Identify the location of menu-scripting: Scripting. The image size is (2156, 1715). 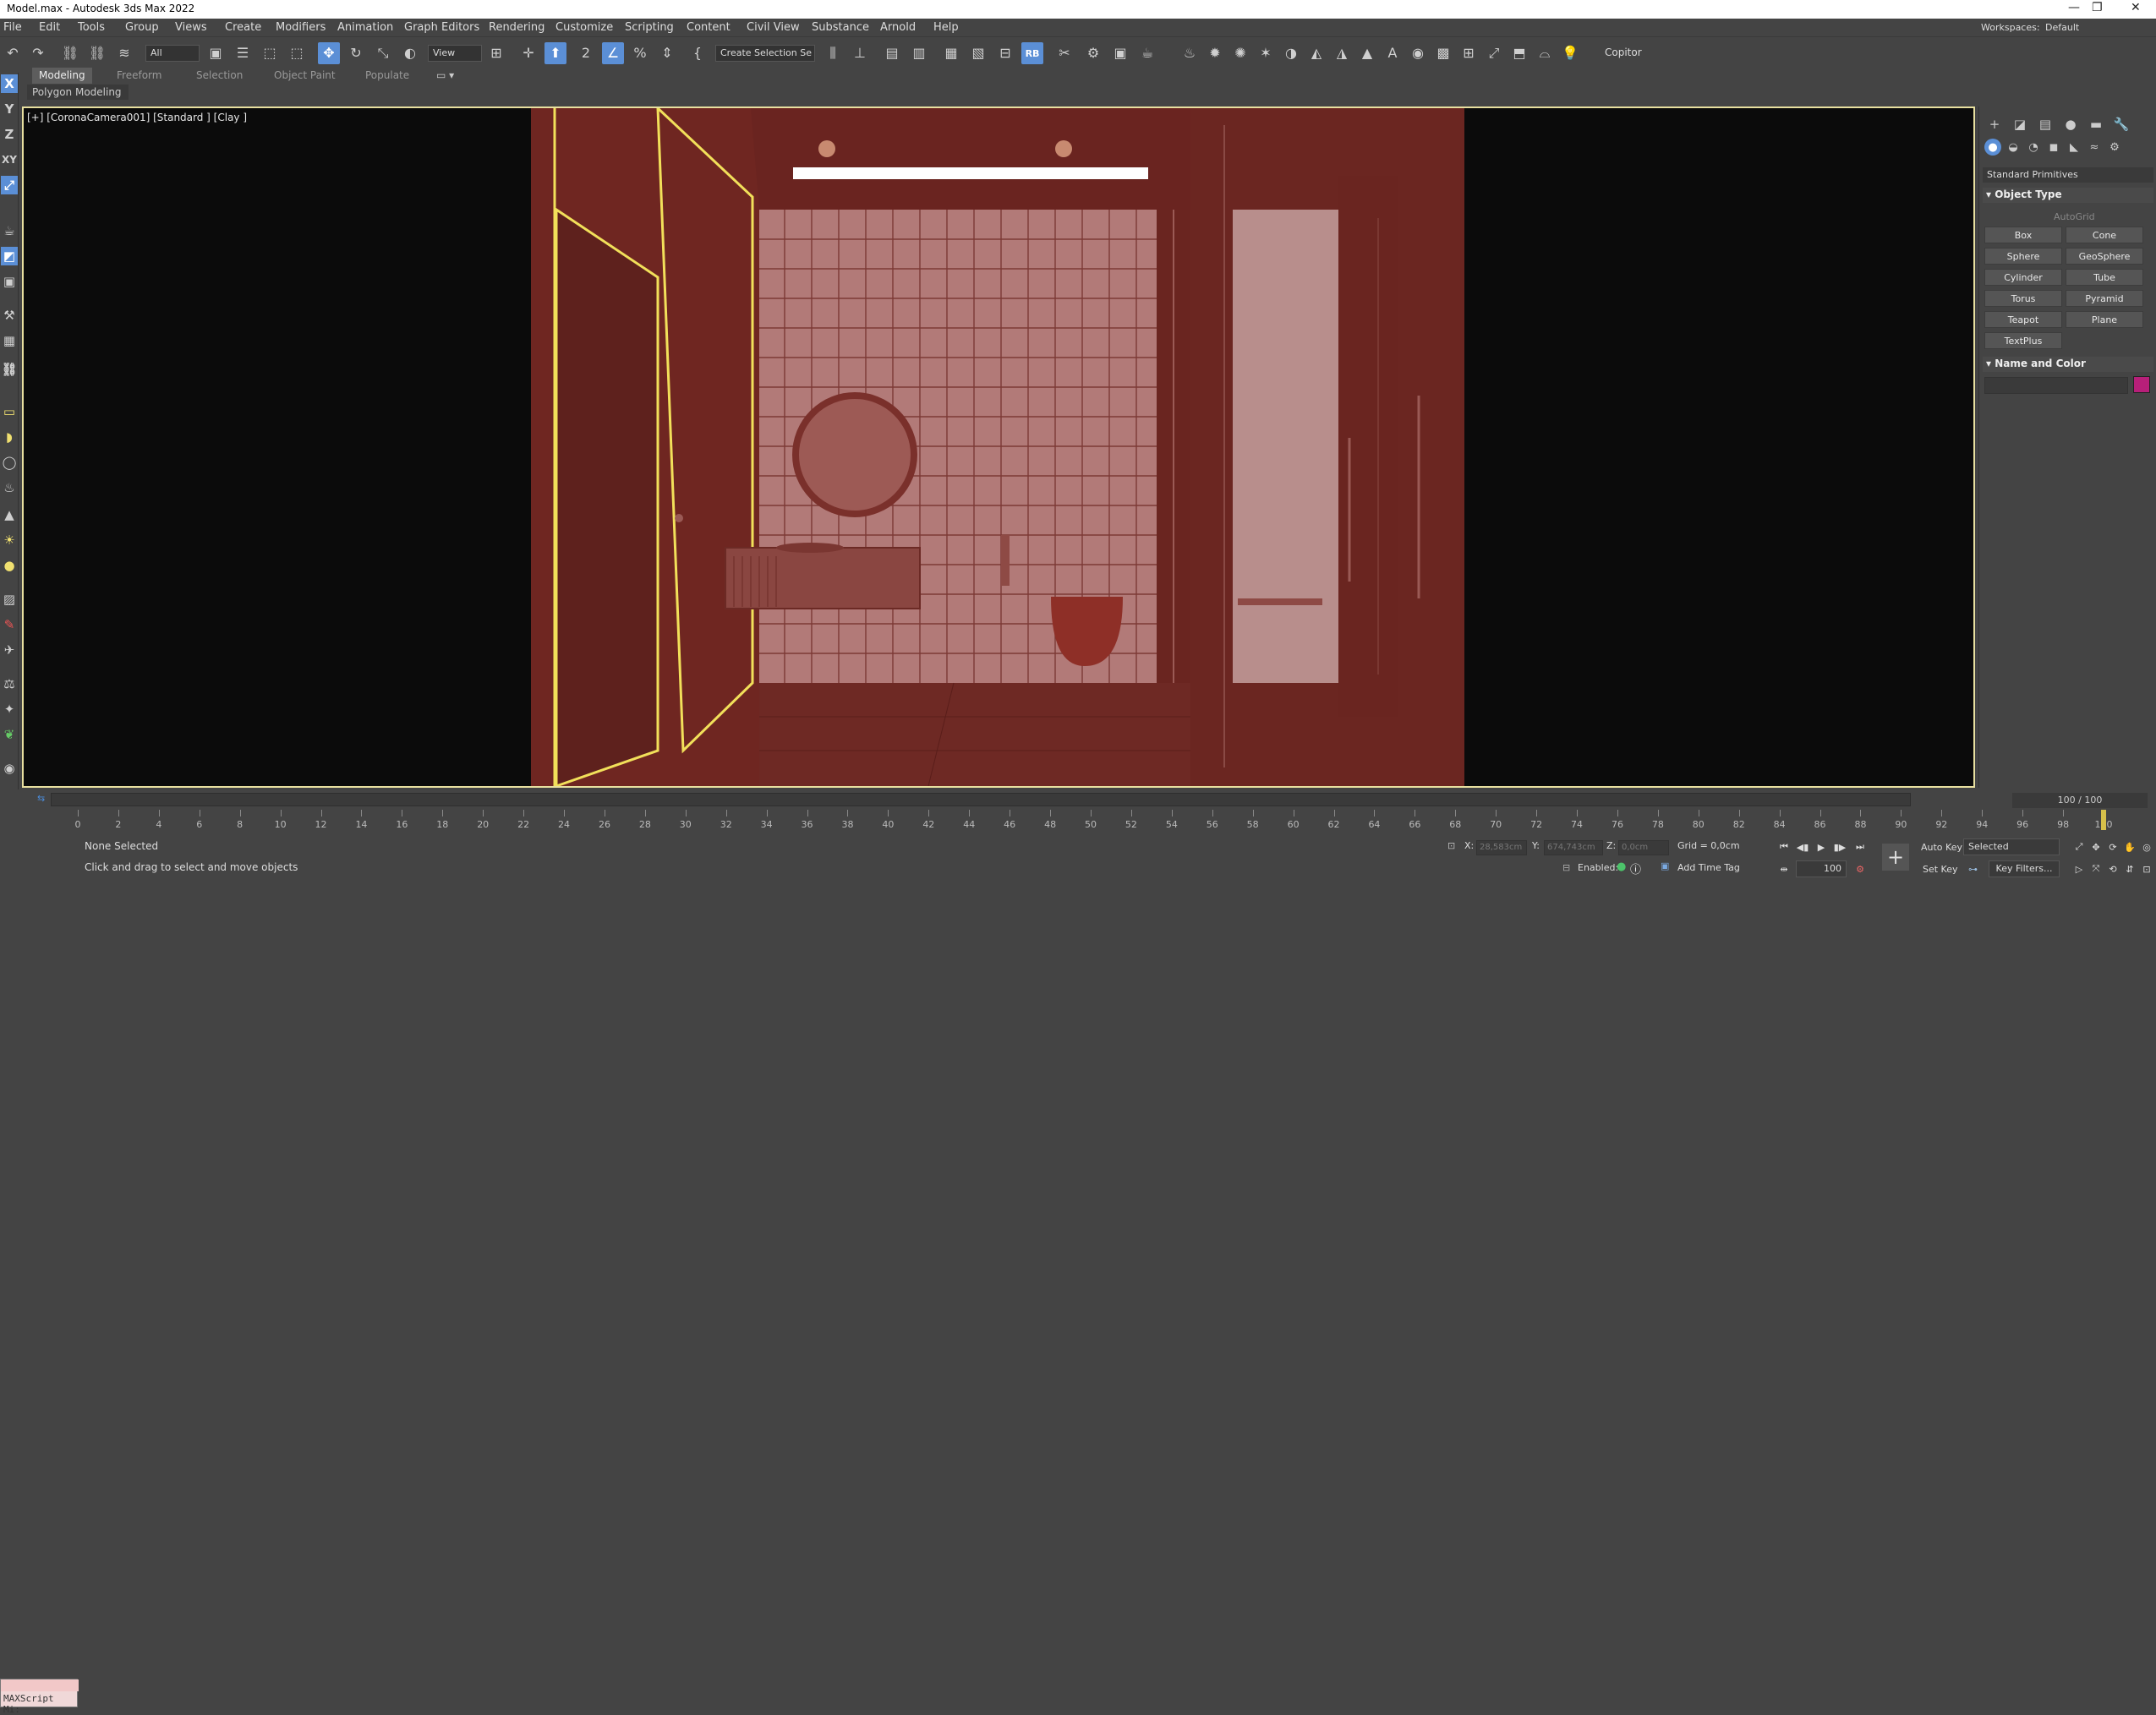
(649, 28).